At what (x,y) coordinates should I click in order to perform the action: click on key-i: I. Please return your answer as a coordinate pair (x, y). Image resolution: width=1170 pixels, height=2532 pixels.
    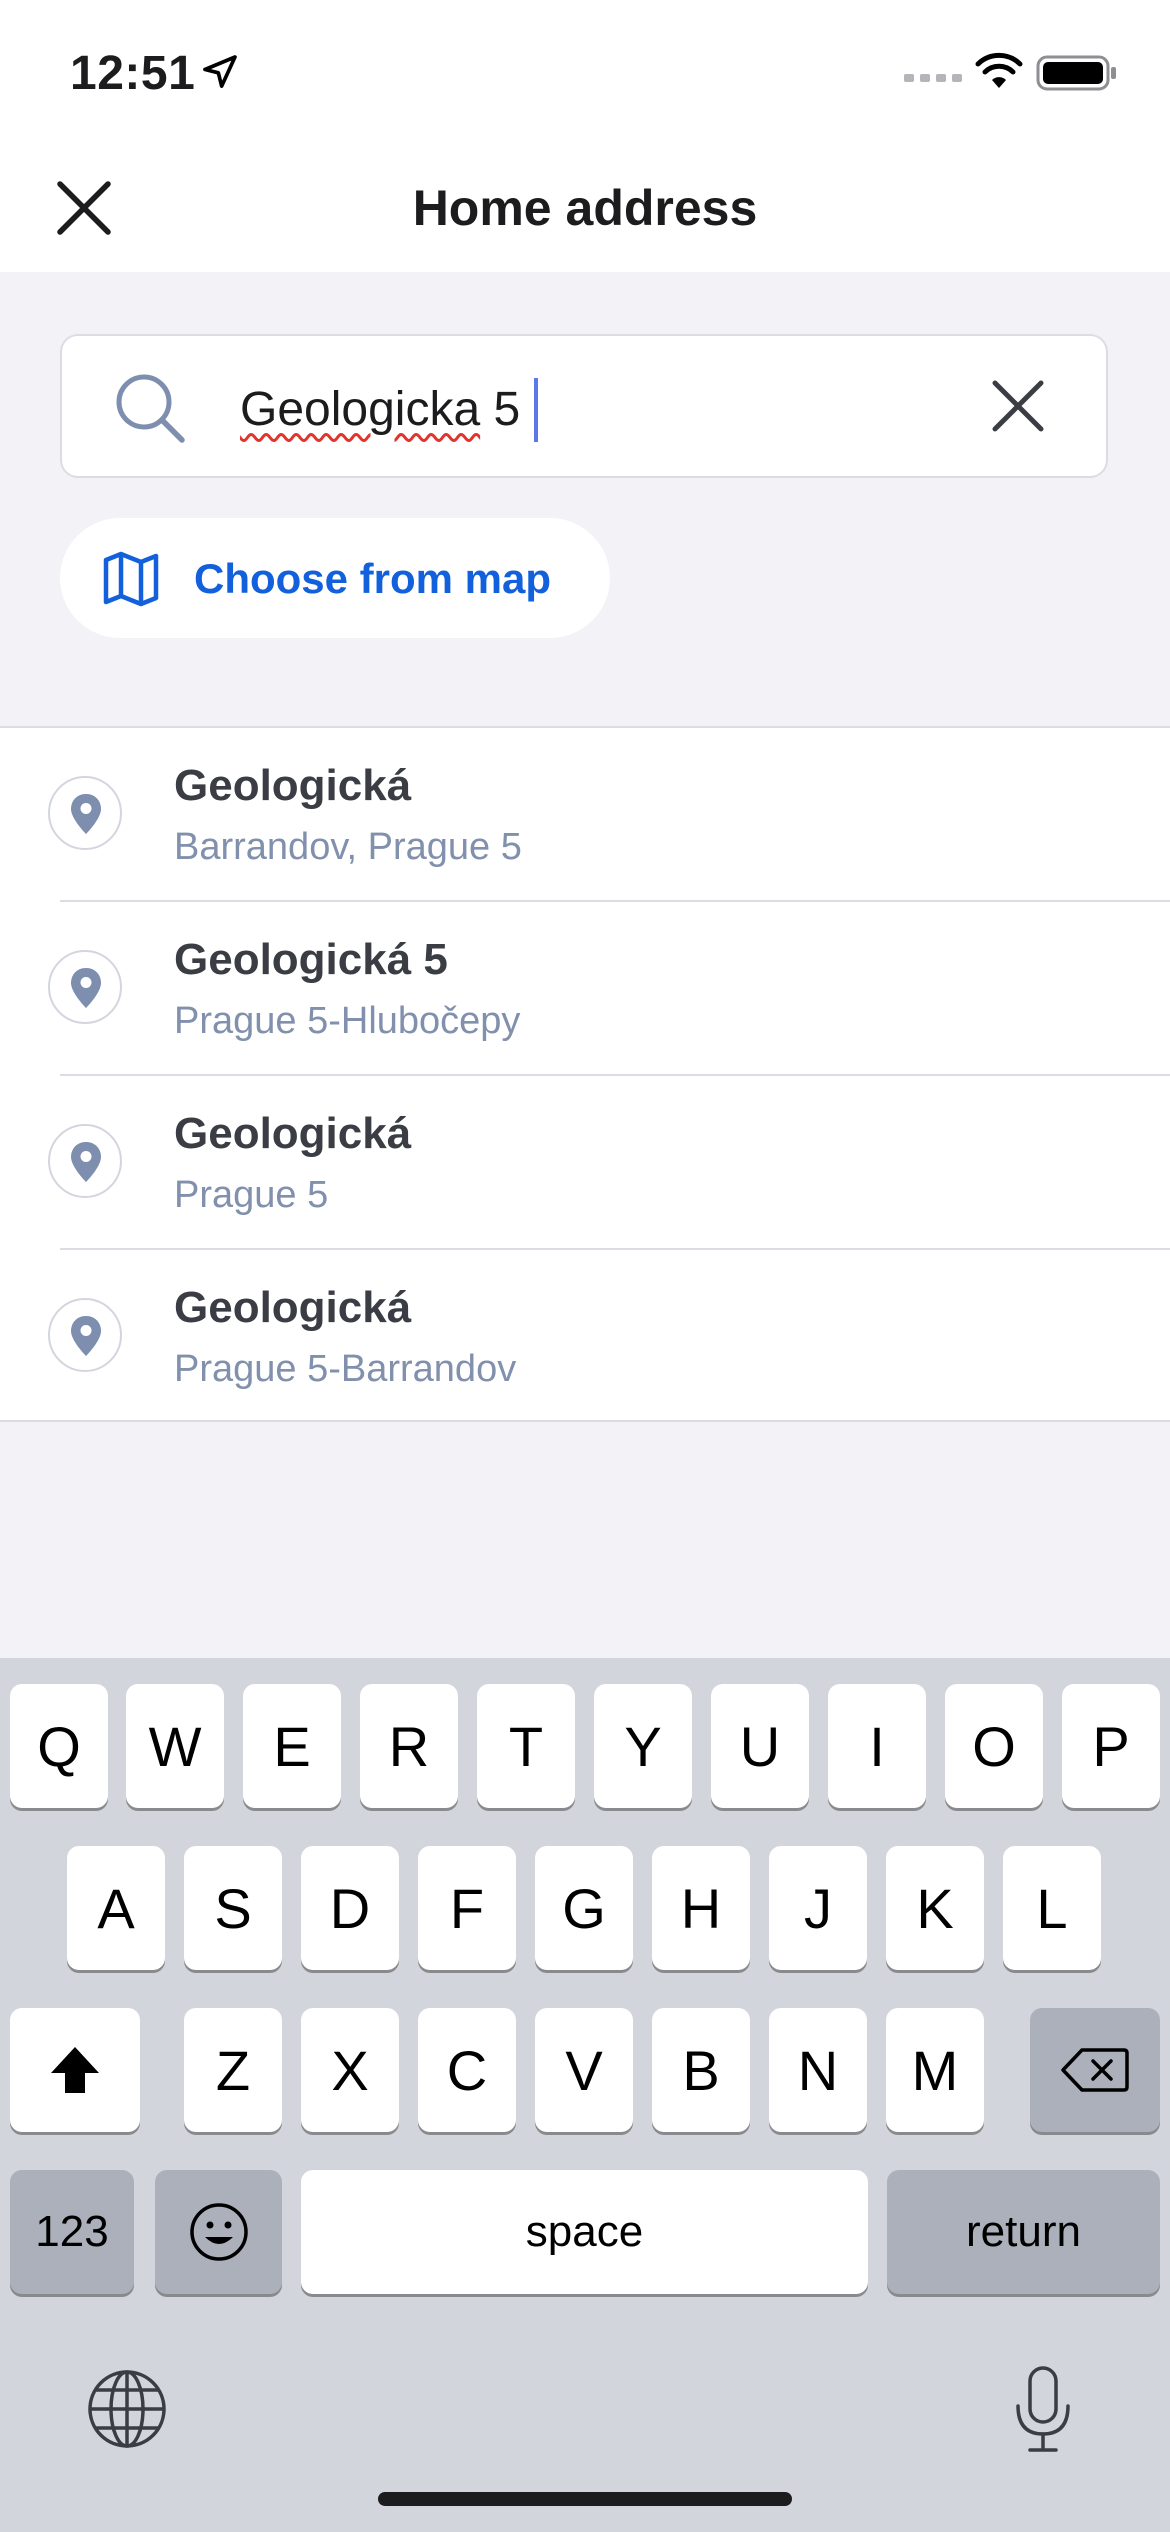
    Looking at the image, I should click on (877, 1746).